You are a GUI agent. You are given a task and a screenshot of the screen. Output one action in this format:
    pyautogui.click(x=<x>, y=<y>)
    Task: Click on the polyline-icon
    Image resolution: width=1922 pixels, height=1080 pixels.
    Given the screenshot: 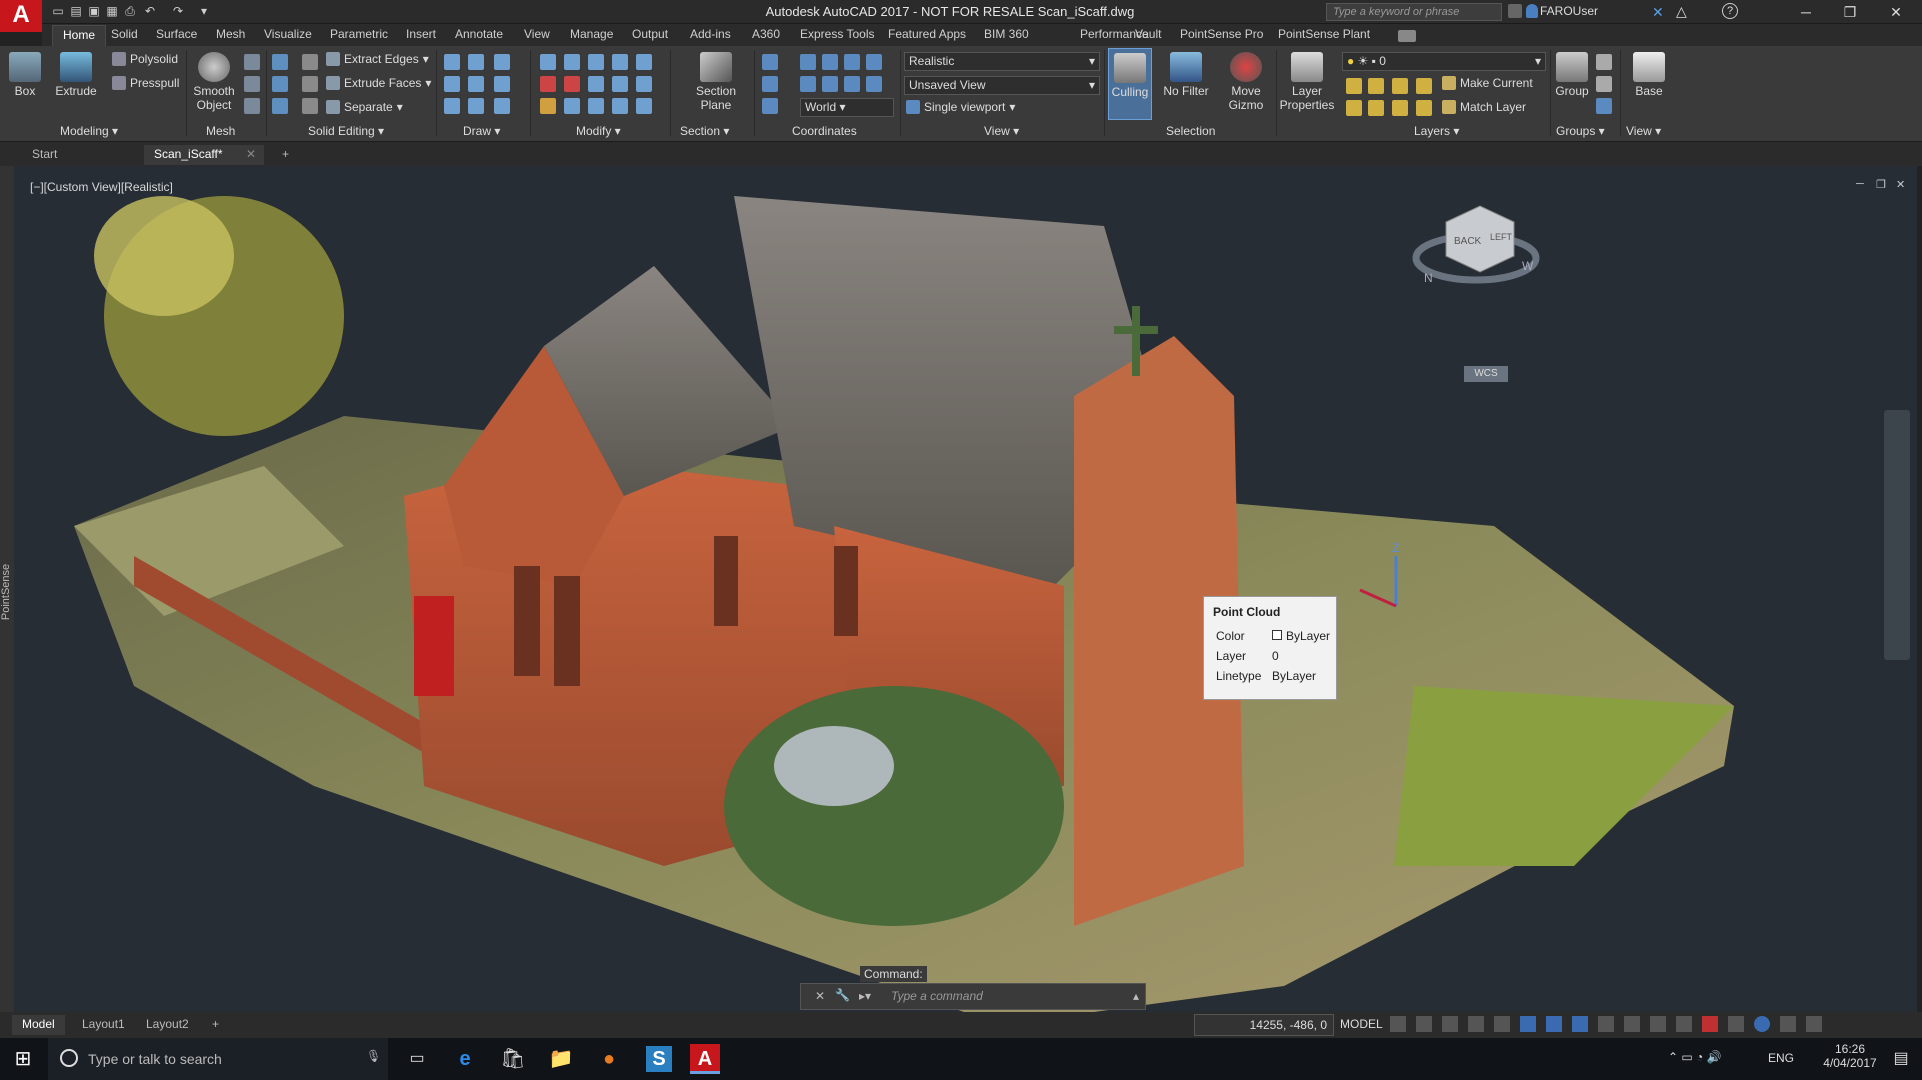 What is the action you would take?
    pyautogui.click(x=452, y=62)
    